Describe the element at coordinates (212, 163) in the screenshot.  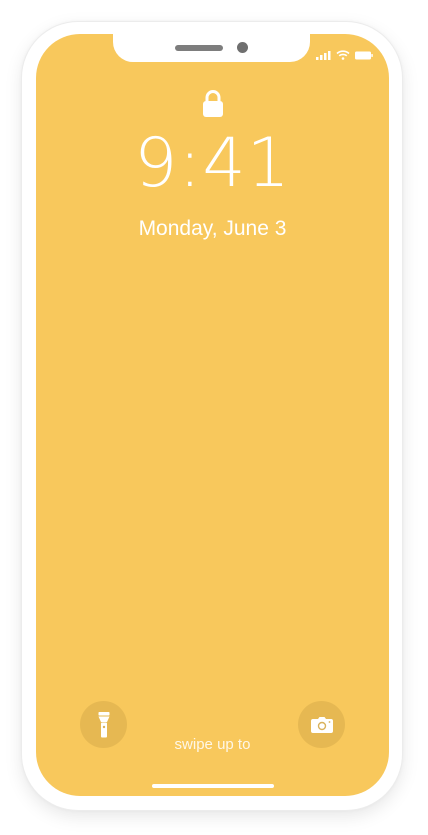
I see `lock-screen-time: 9:41` at that location.